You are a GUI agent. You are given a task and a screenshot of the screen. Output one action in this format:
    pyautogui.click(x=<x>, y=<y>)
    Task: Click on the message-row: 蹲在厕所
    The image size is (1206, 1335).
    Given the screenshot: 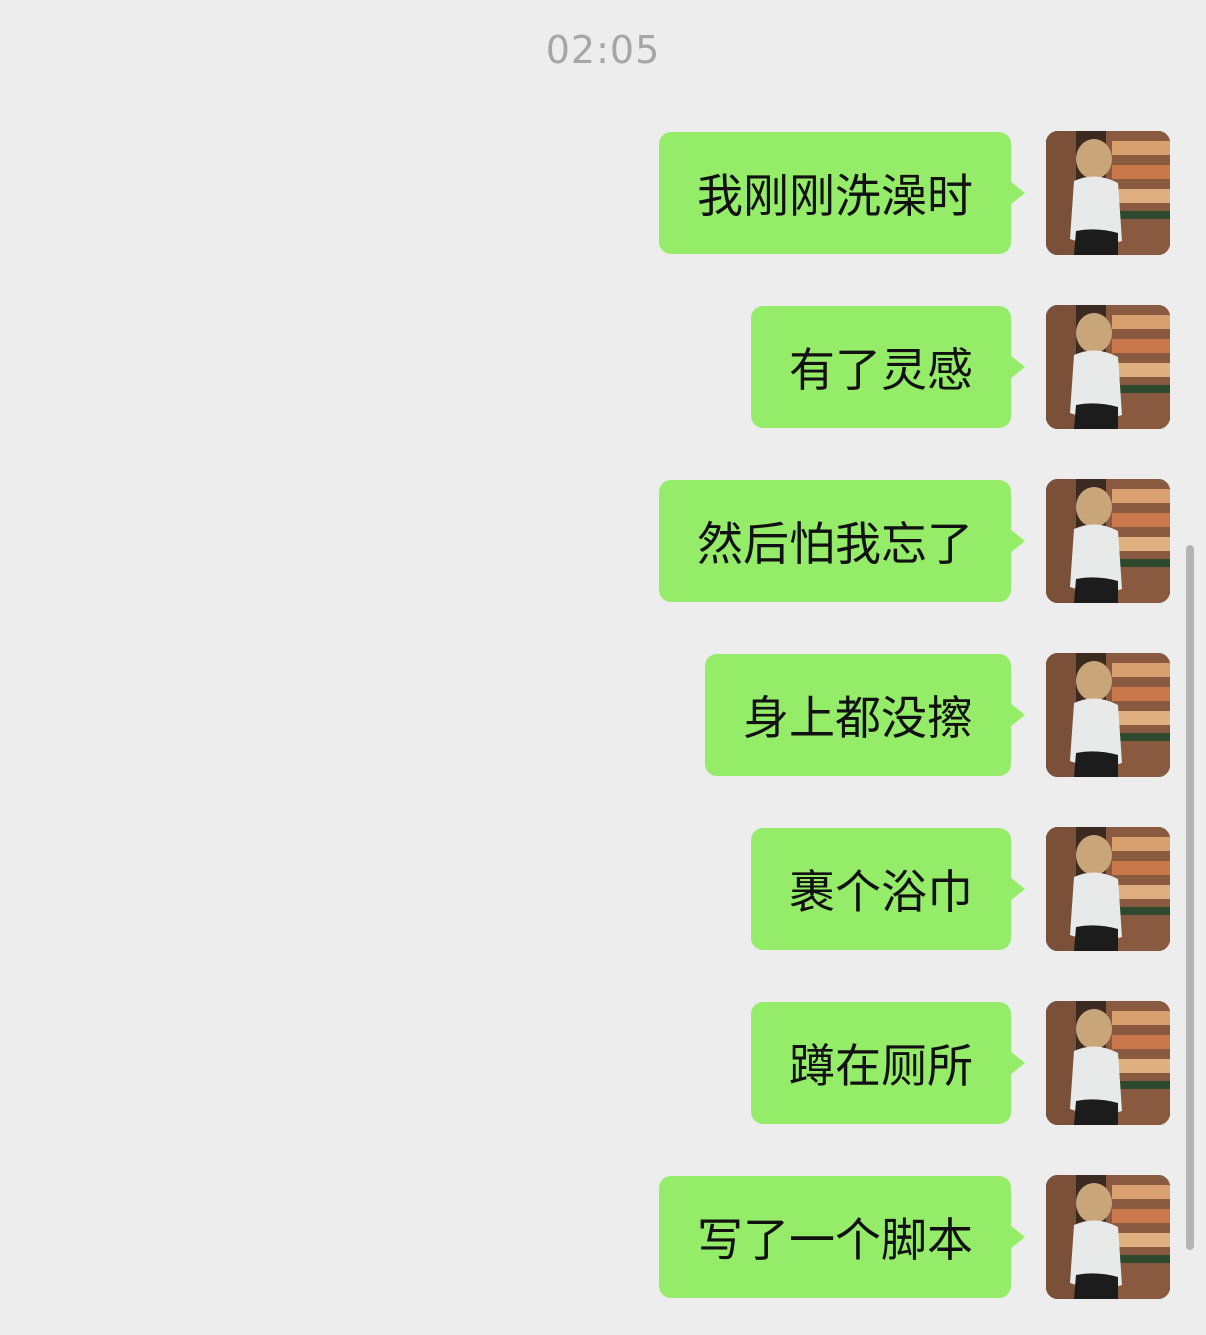 What is the action you would take?
    pyautogui.click(x=620, y=1063)
    